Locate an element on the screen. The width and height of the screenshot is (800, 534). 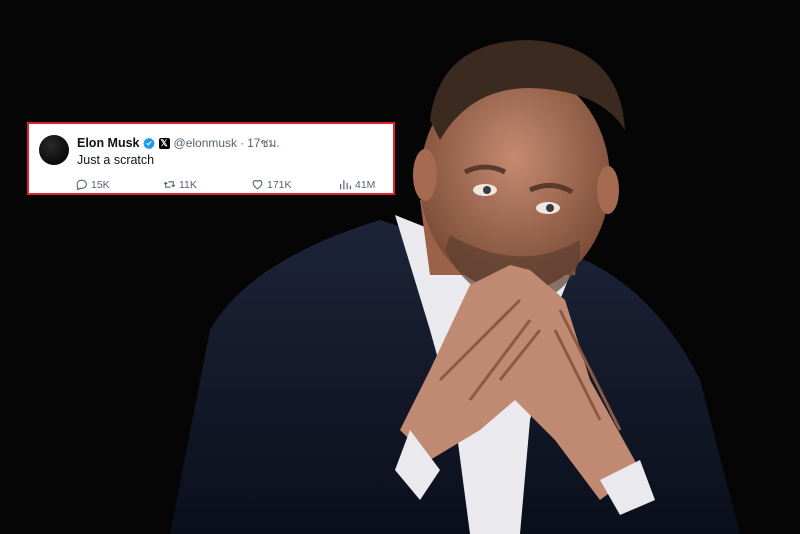
author-handle: @elonmusk is located at coordinates (206, 143).